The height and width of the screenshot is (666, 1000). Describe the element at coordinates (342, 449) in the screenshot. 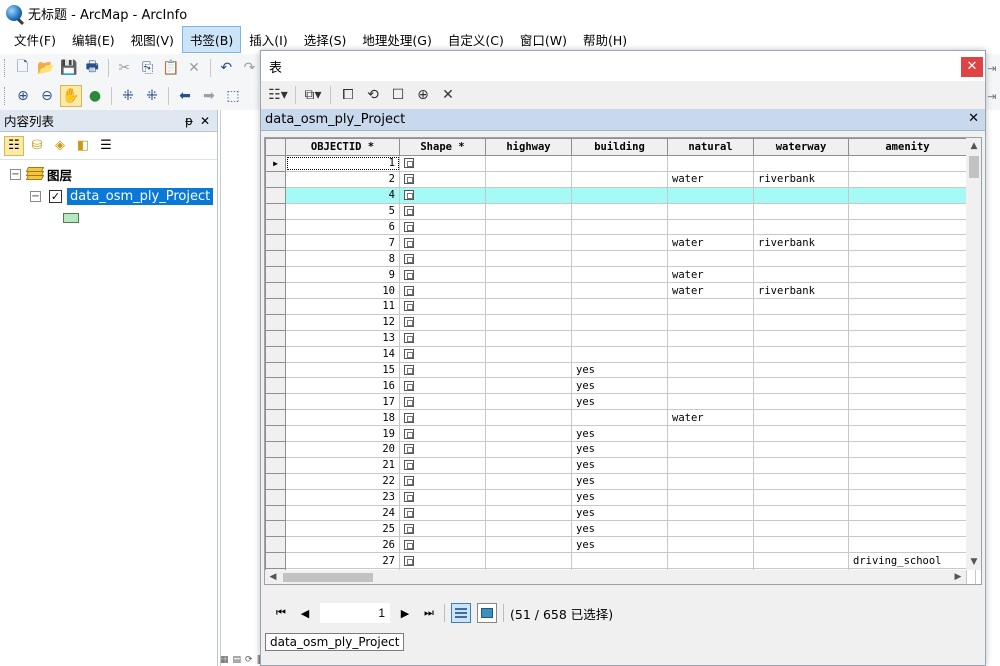

I see `objectid-cell: 20` at that location.